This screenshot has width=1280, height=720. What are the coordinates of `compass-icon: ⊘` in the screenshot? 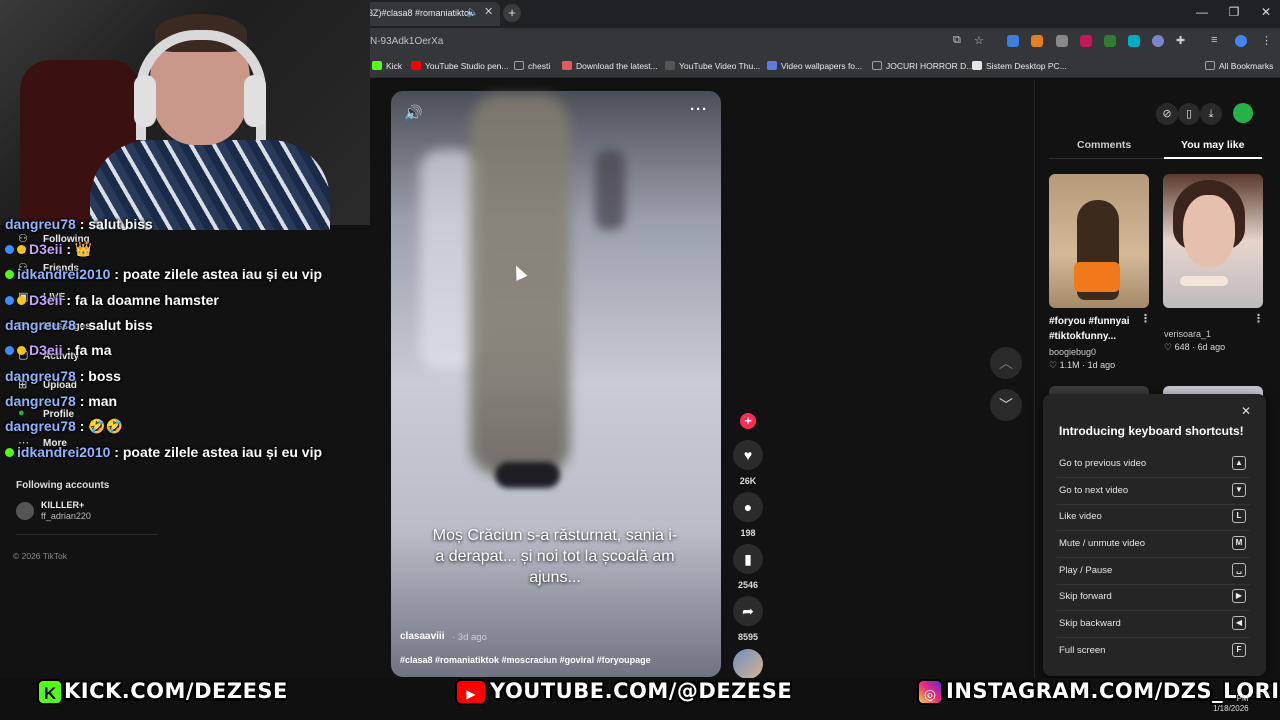 It's located at (1167, 114).